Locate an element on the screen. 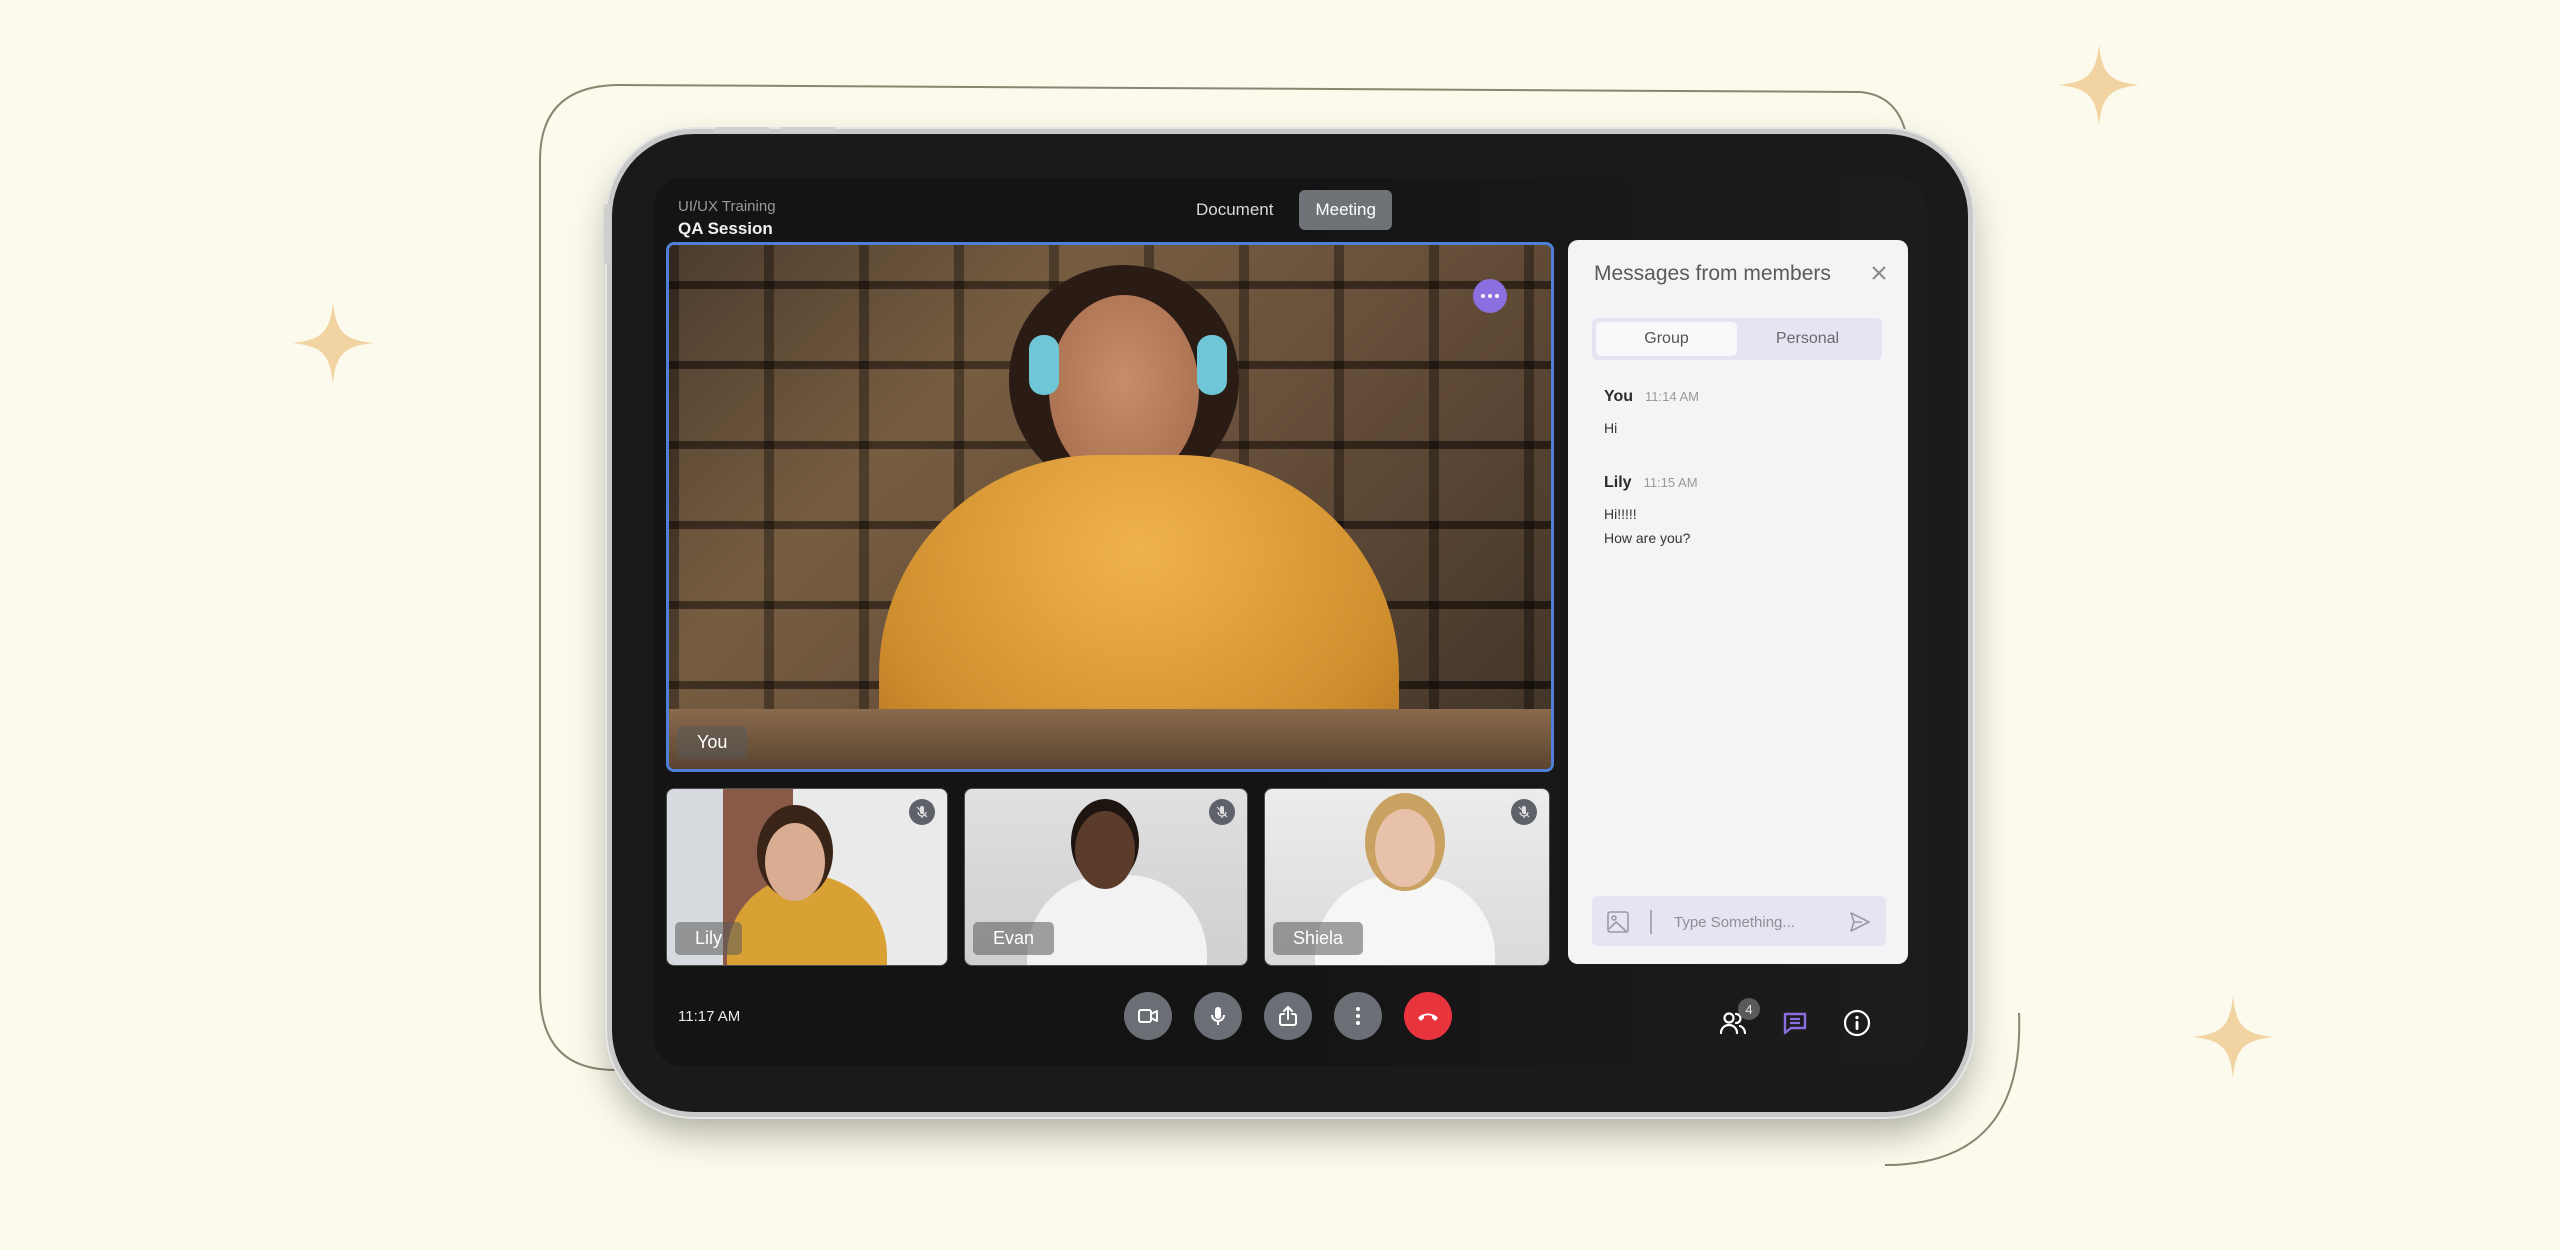  message-text: Hi is located at coordinates (1611, 428).